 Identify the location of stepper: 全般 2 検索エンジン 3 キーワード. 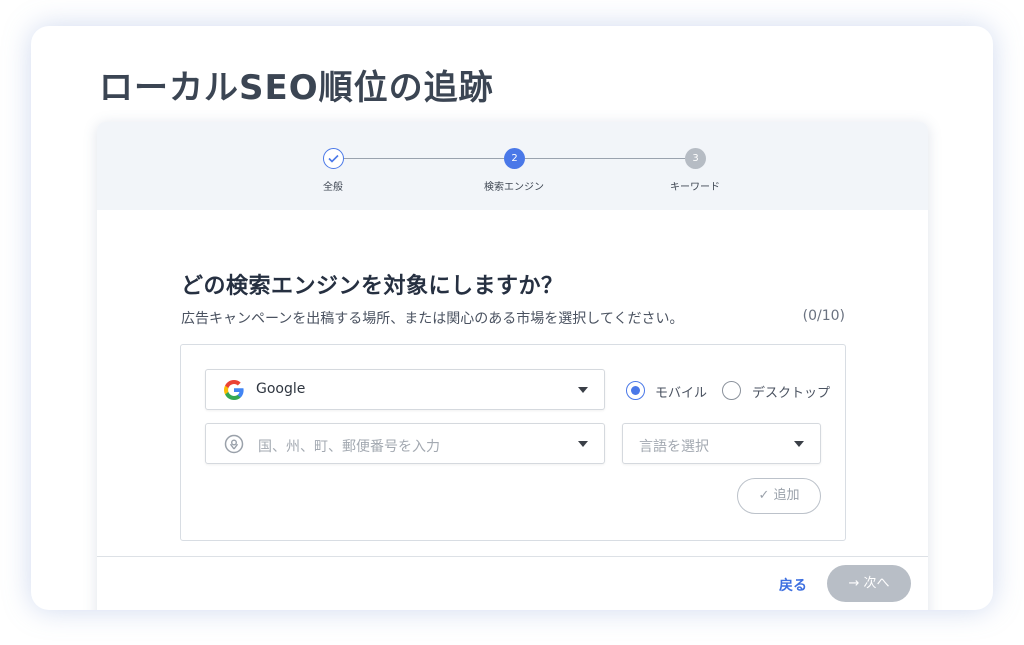
(512, 166).